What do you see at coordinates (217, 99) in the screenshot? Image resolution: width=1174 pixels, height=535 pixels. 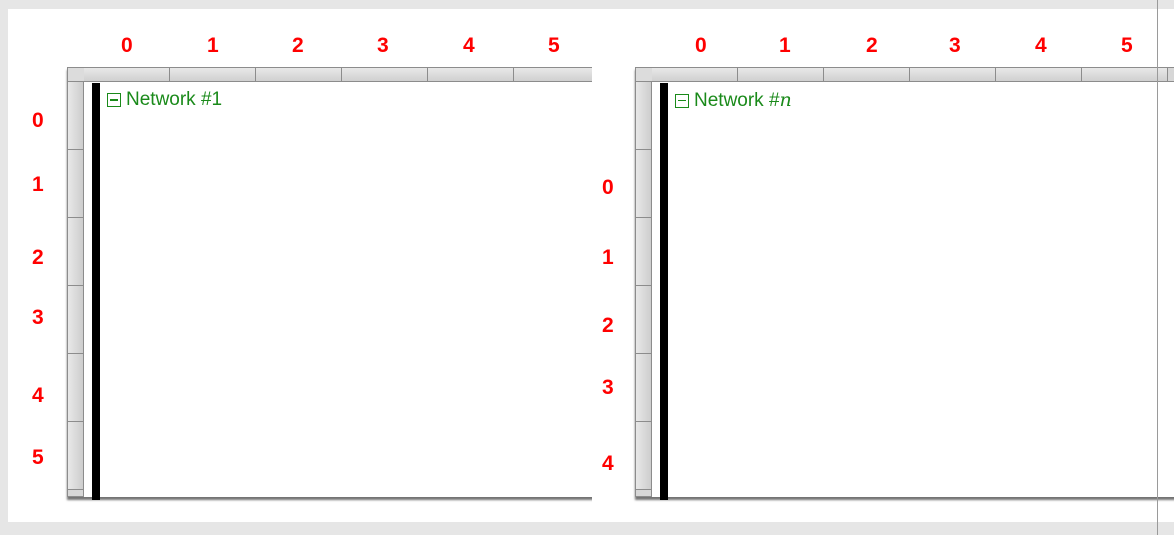 I see `network-number: 1` at bounding box center [217, 99].